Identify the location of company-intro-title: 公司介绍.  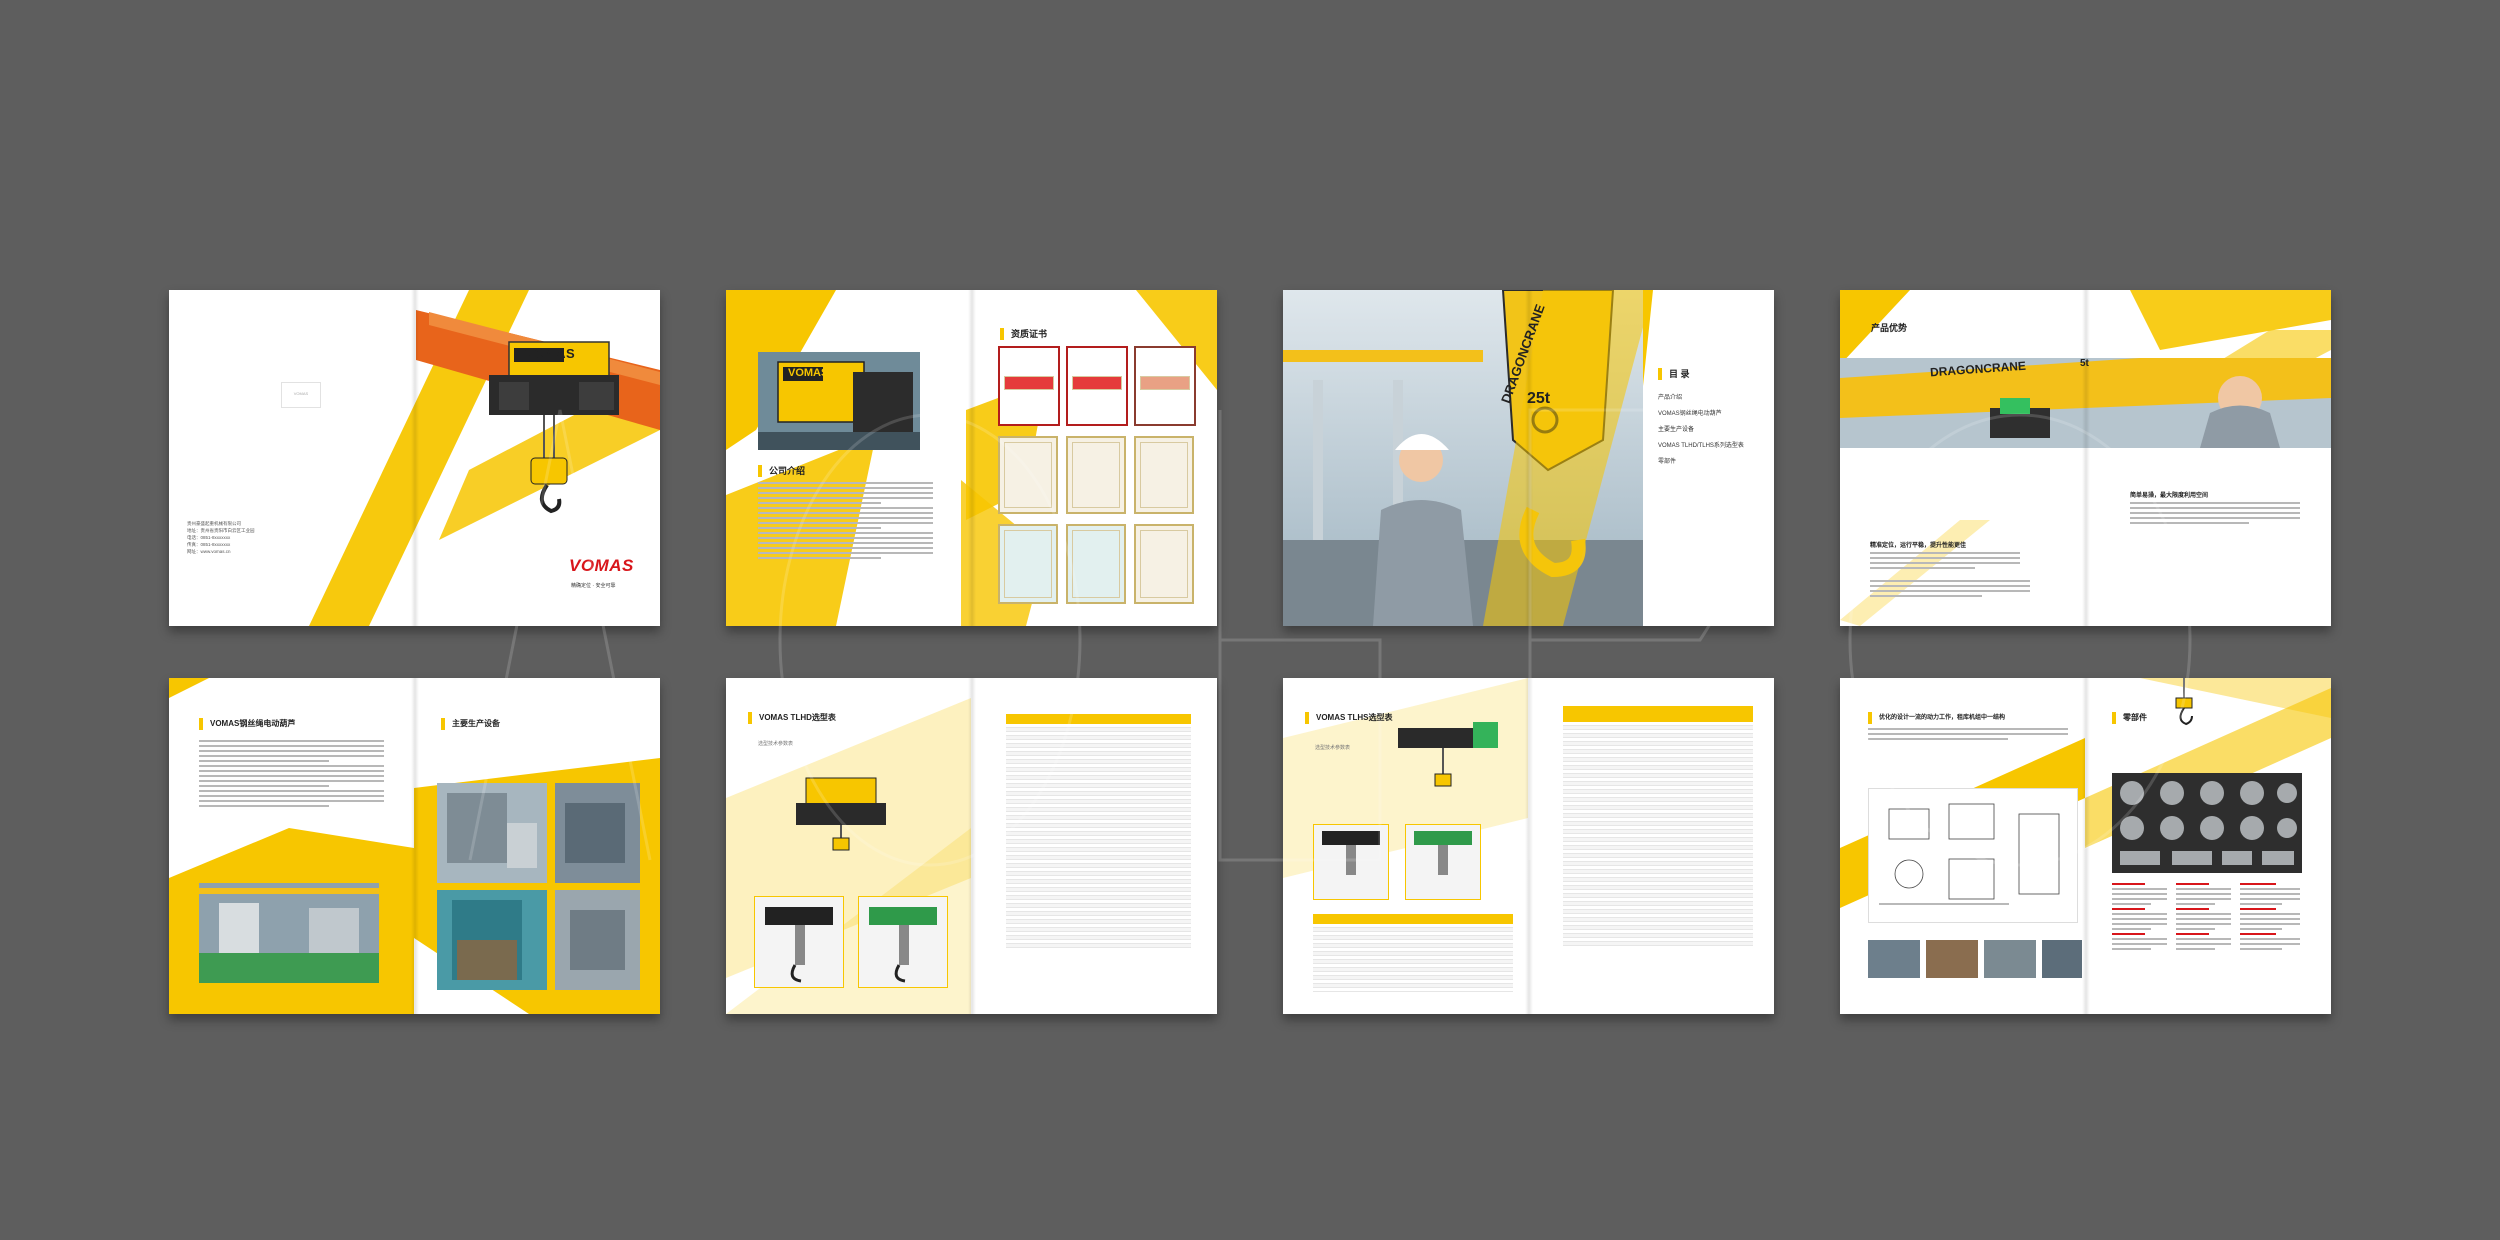
(781, 471).